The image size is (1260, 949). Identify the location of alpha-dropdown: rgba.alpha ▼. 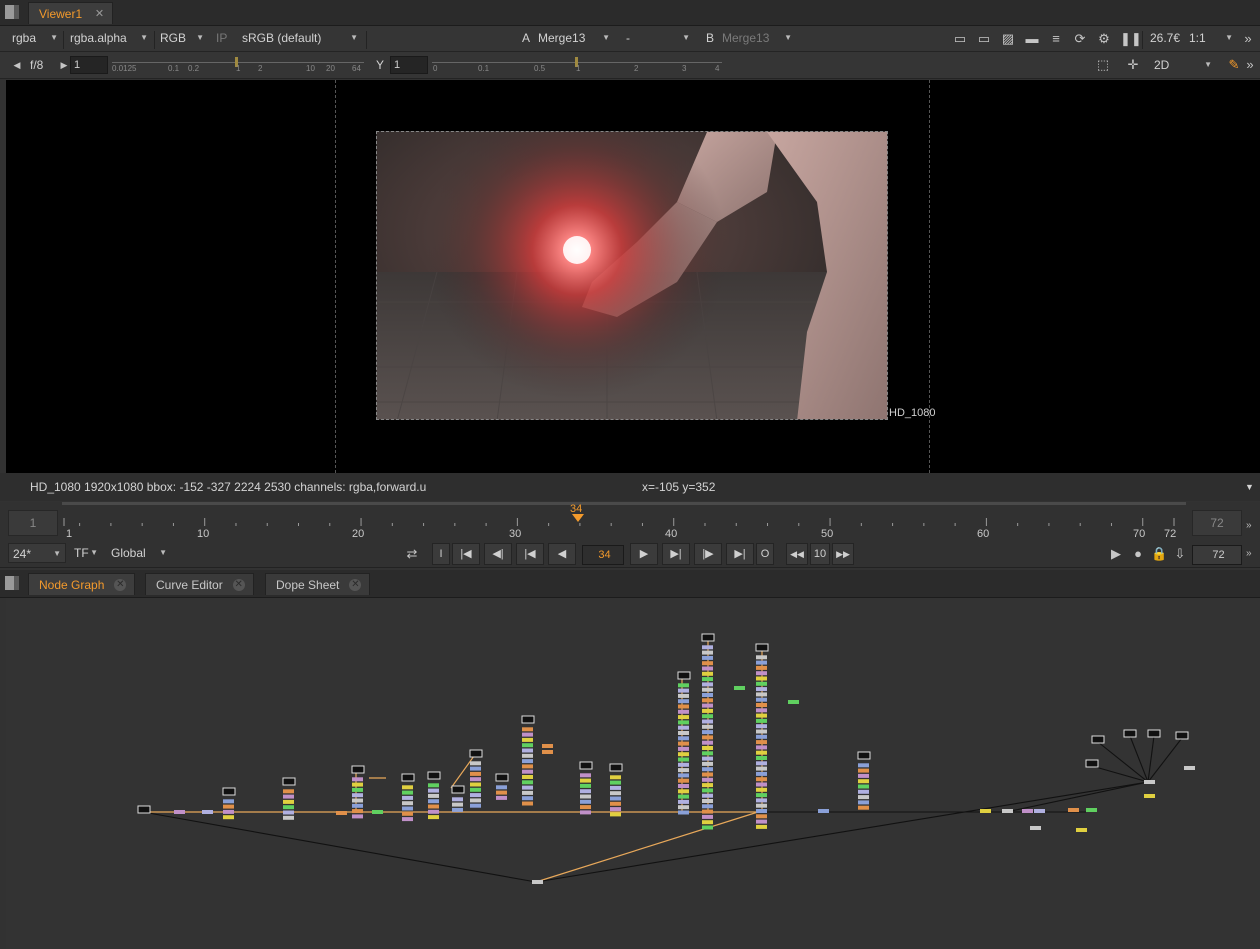
(109, 38).